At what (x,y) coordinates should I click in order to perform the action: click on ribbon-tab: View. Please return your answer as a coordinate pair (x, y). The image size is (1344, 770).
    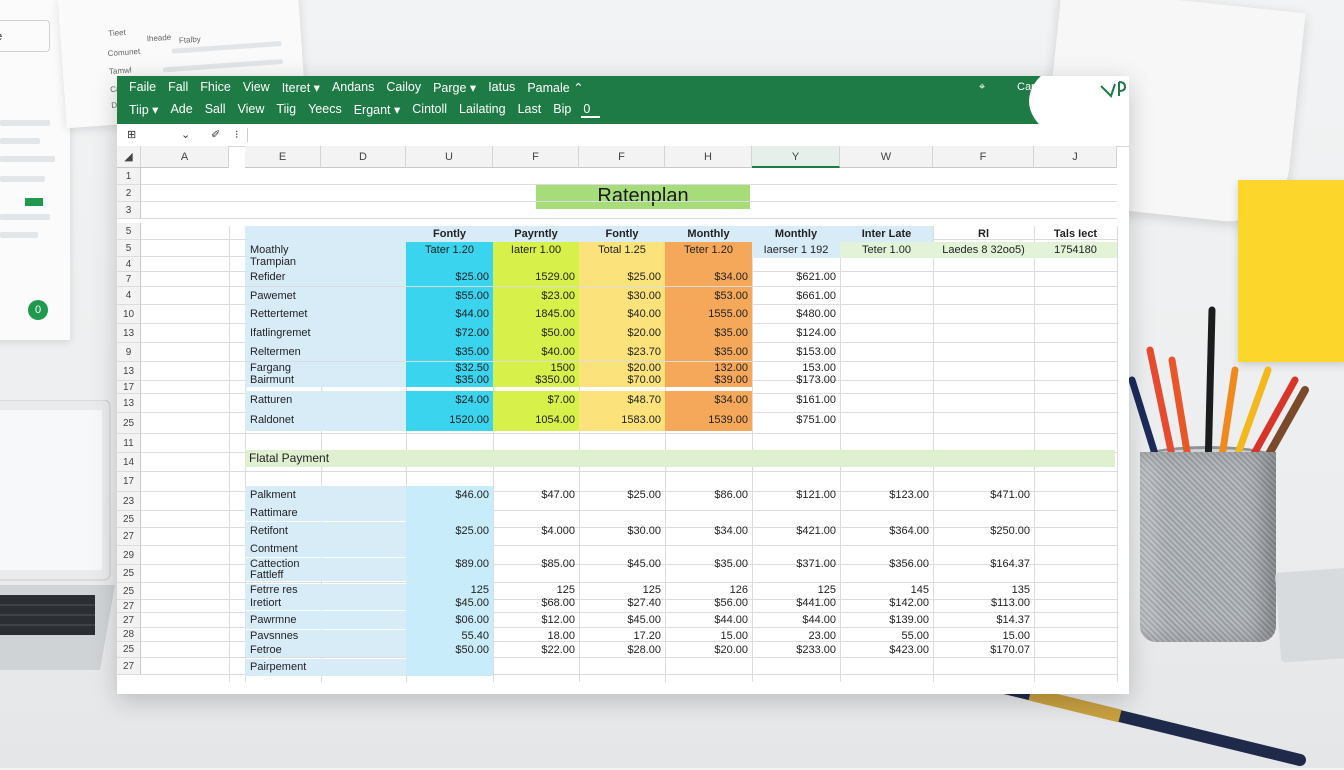
    Looking at the image, I should click on (255, 110).